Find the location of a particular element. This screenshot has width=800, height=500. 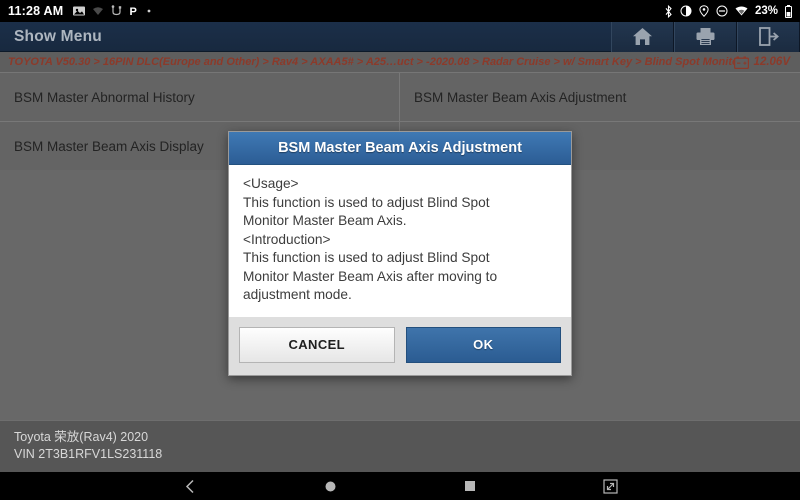

home-button is located at coordinates (642, 36).